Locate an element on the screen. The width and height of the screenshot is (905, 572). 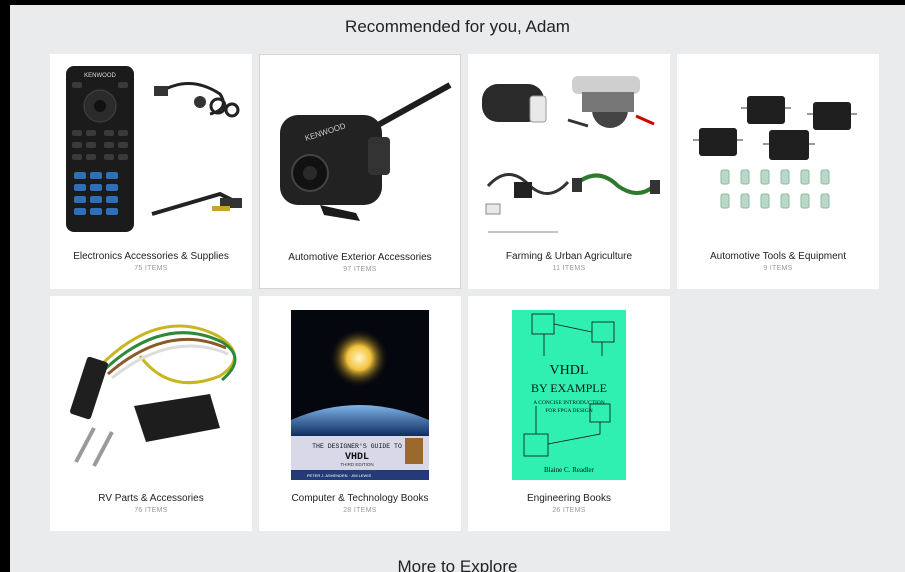
category-count: 11 ITEMS is located at coordinates (569, 268).